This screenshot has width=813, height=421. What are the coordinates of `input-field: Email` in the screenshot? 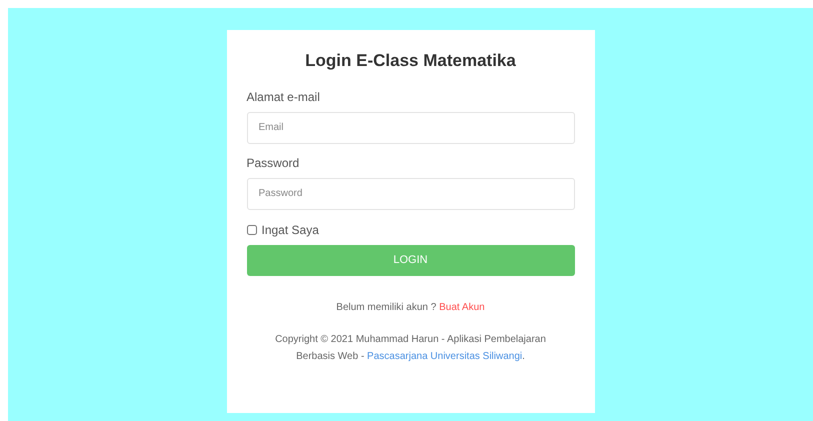 It's located at (410, 128).